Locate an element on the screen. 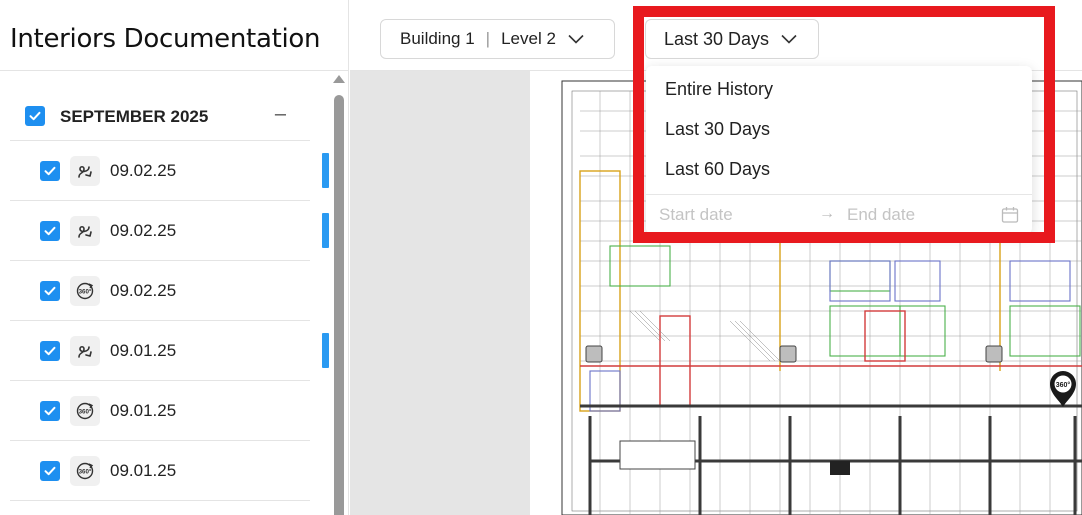  scroll-up-arrow-icon is located at coordinates (339, 79).